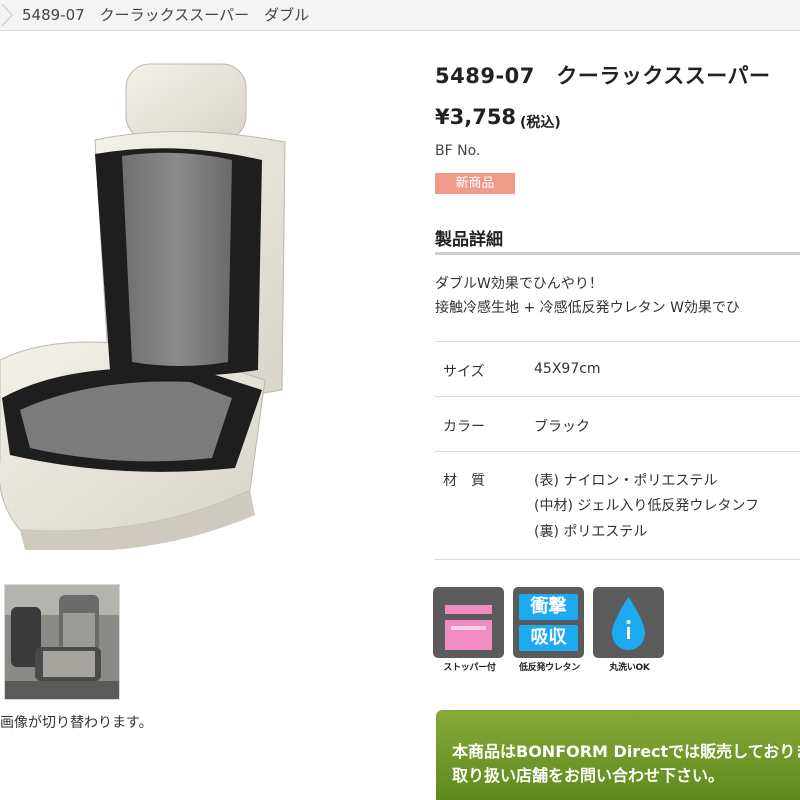  I want to click on stopper-icon, so click(468, 622).